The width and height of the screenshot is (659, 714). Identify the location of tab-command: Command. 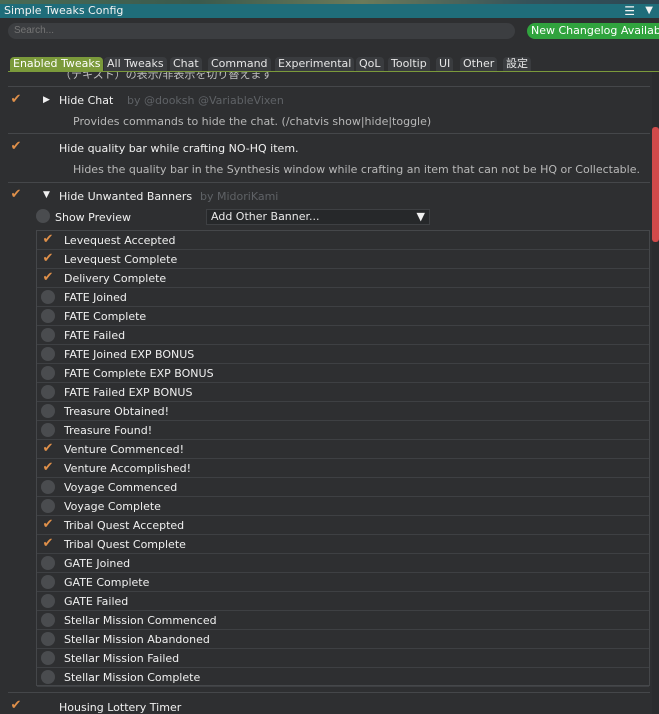
(239, 64).